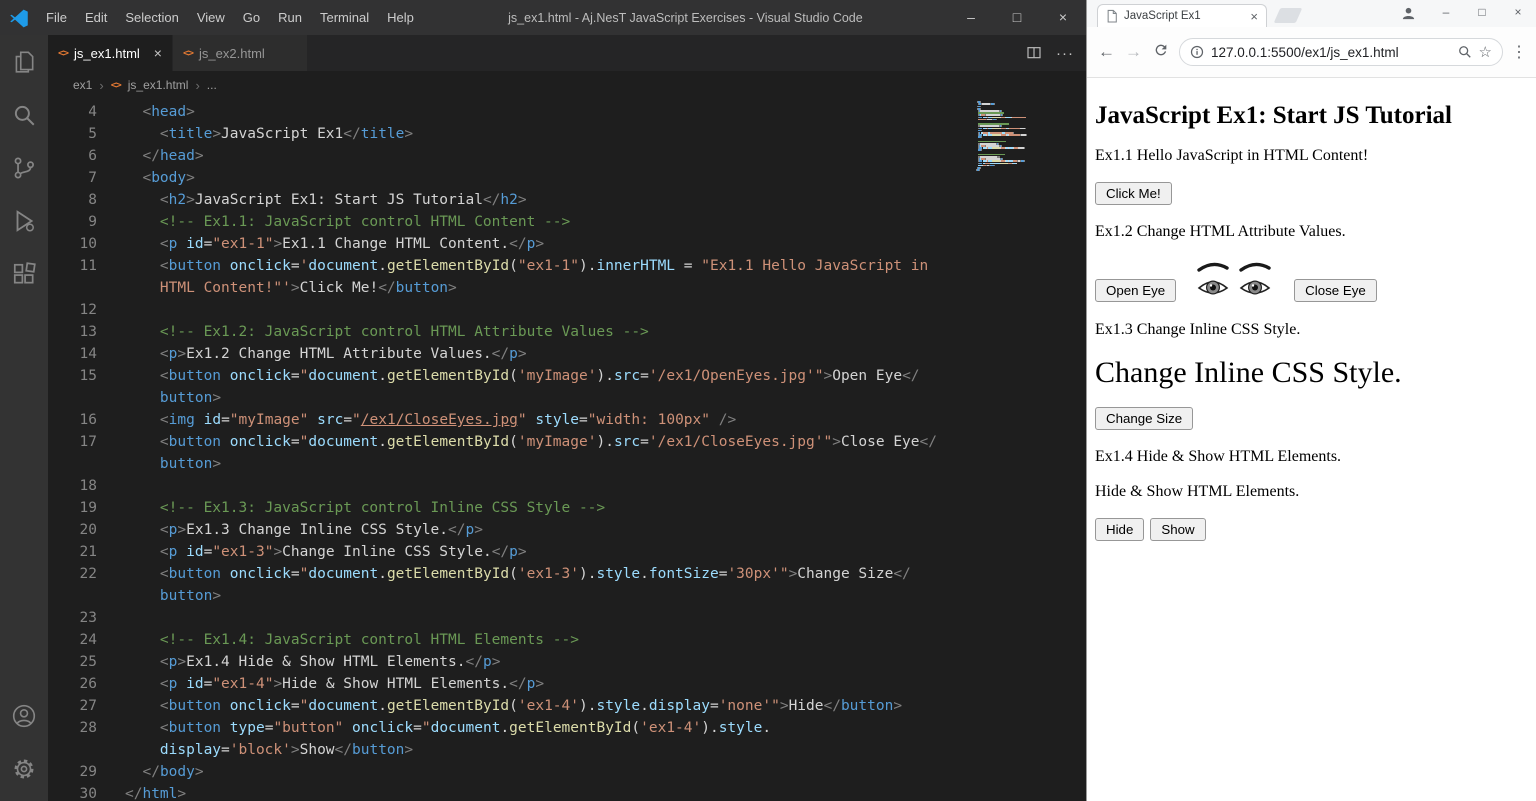 The image size is (1536, 801). What do you see at coordinates (1197, 491) in the screenshot?
I see `ex1-4-toggle-paragraph: Hide & Show HTML Elements.` at bounding box center [1197, 491].